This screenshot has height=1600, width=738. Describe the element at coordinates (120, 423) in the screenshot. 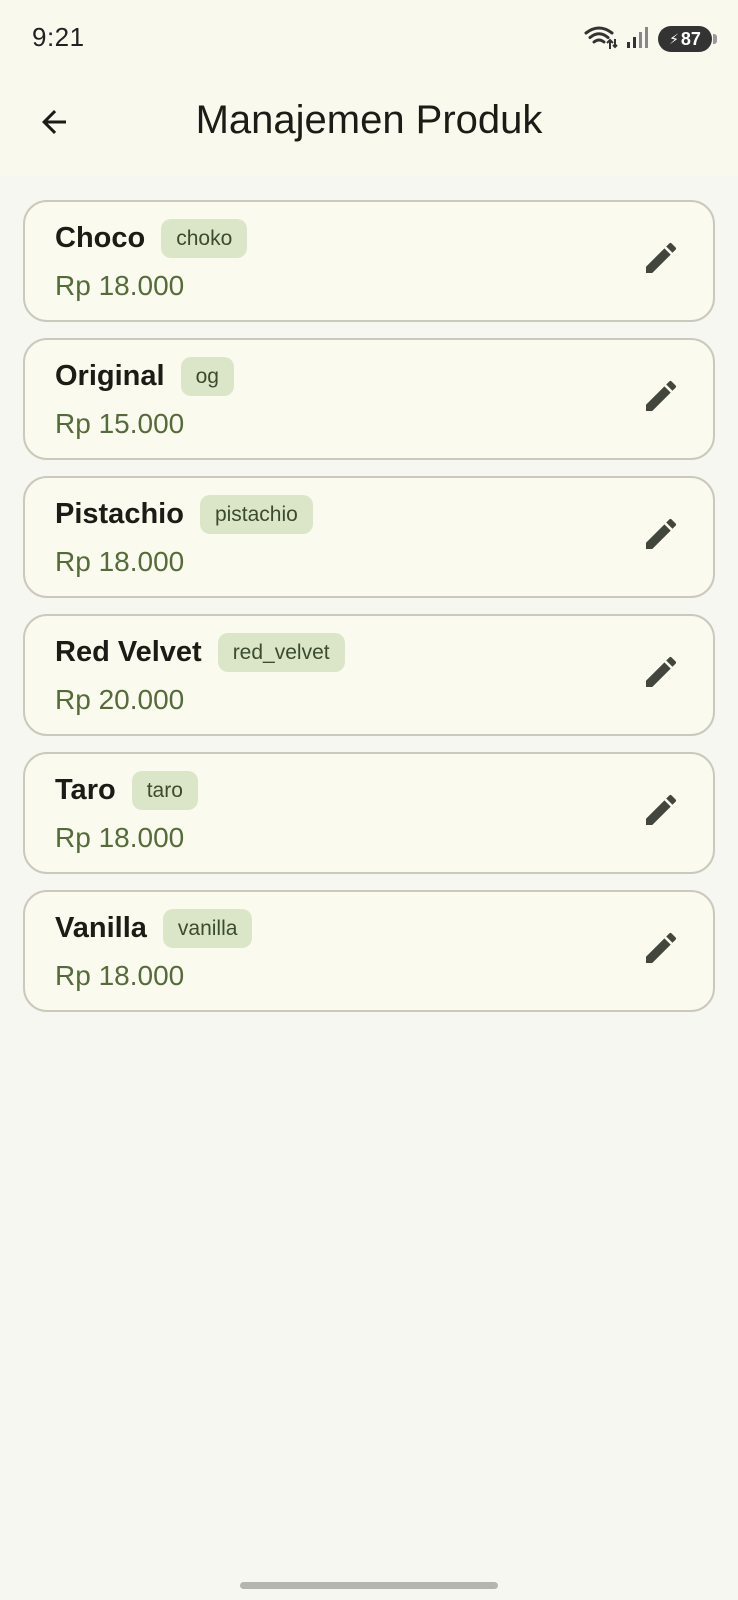

I see `product-price: Rp 15.000` at that location.